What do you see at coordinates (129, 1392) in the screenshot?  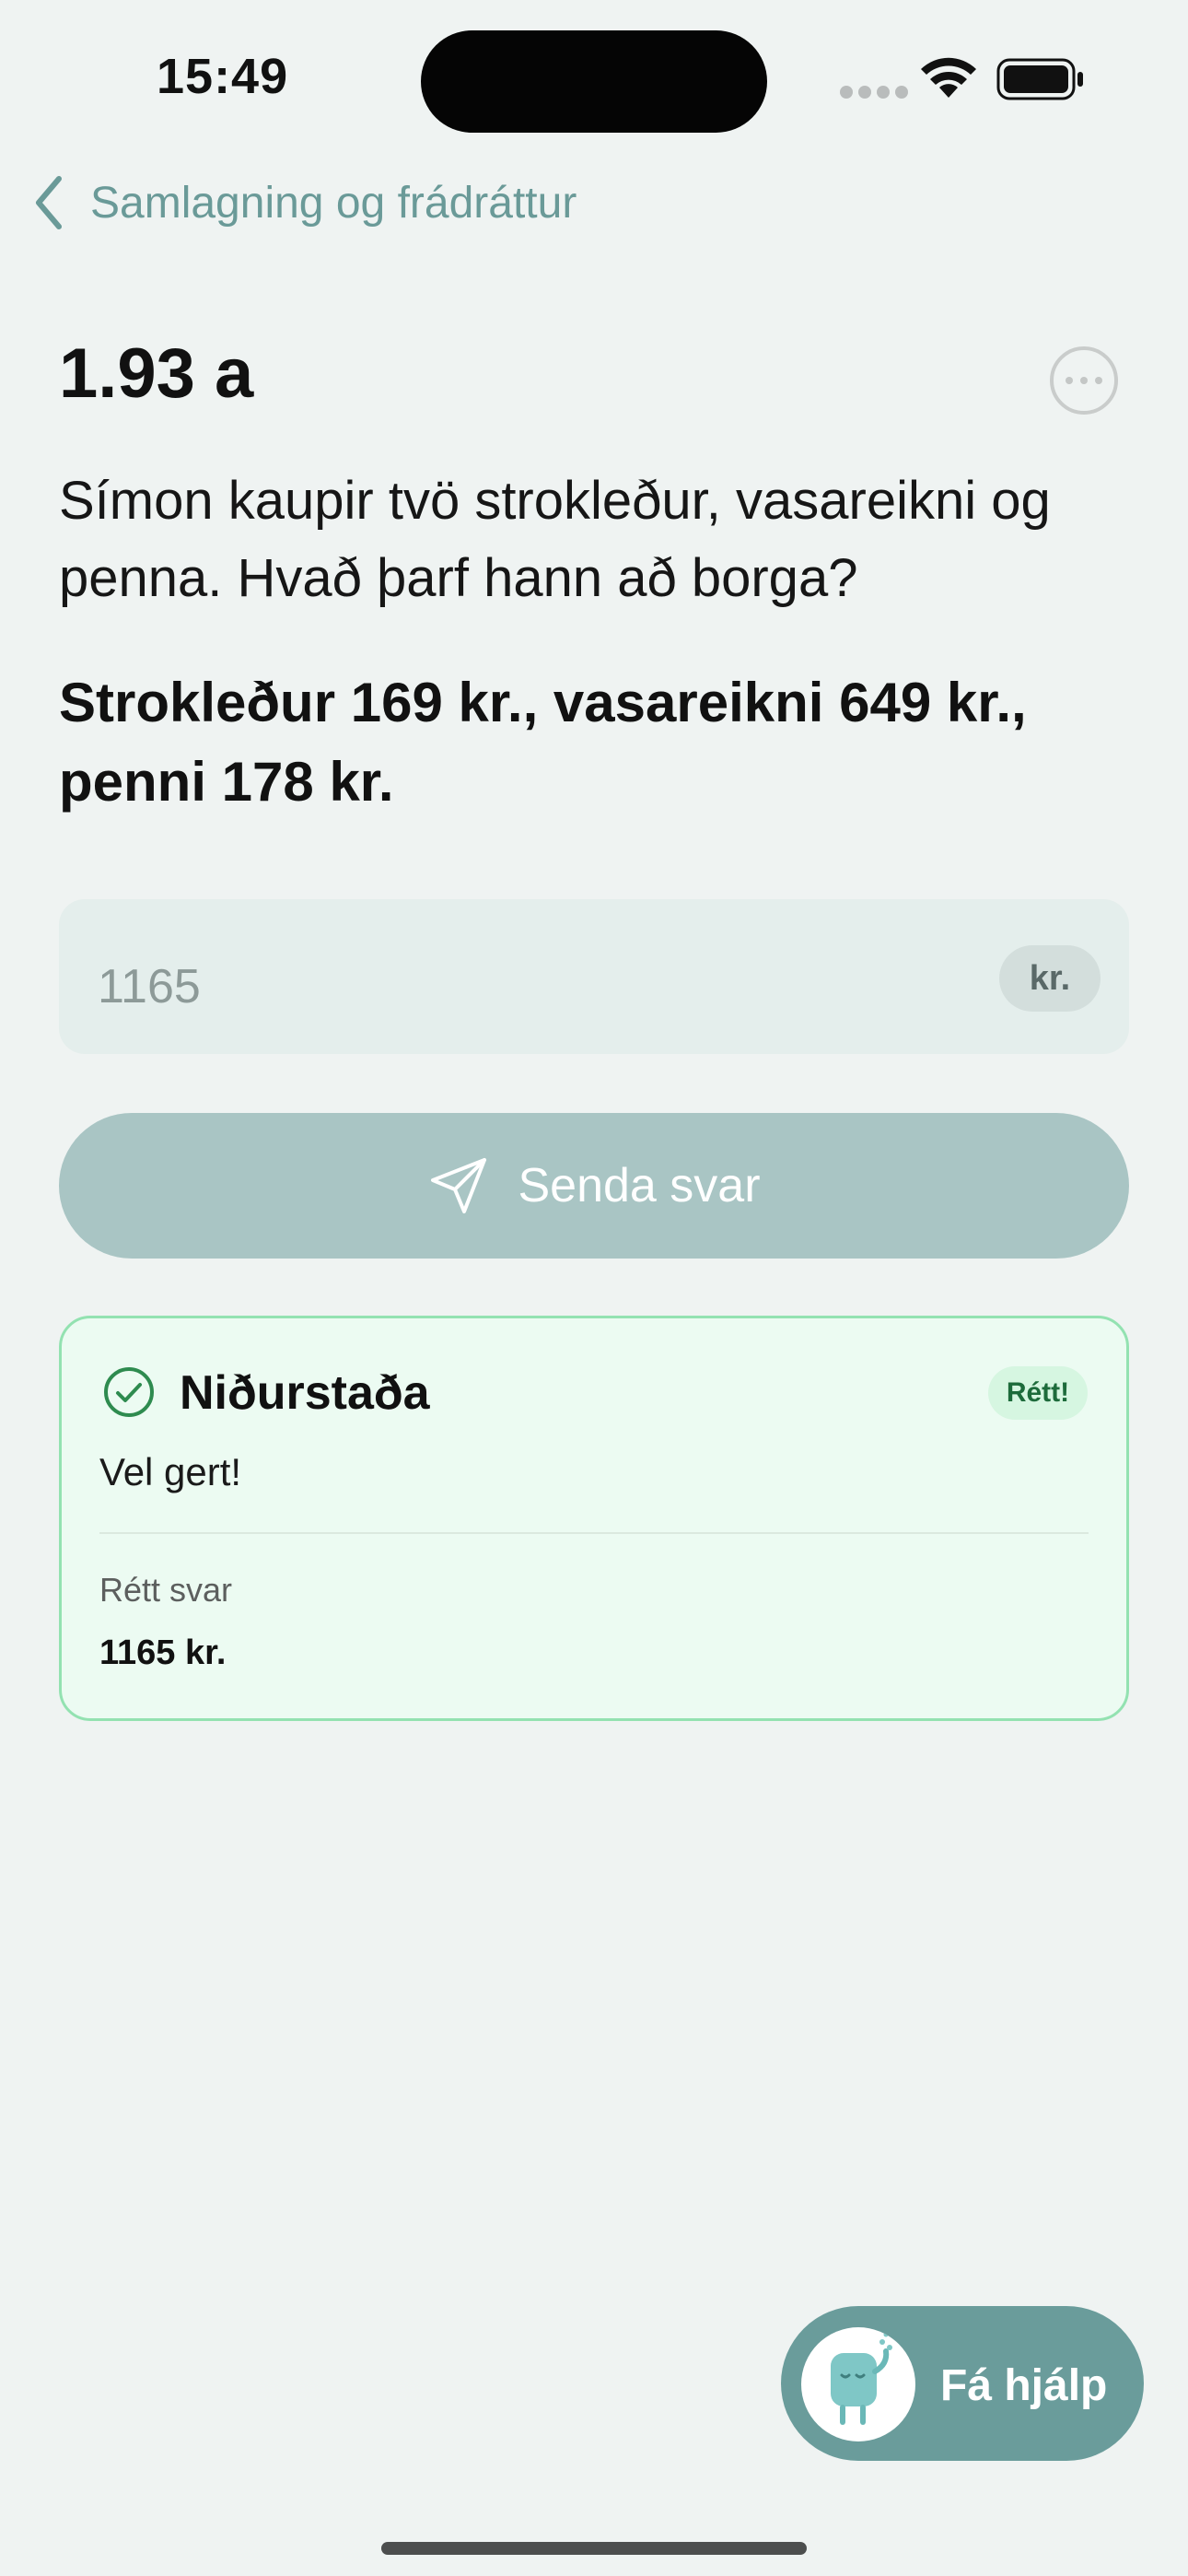 I see `check-circle-icon` at bounding box center [129, 1392].